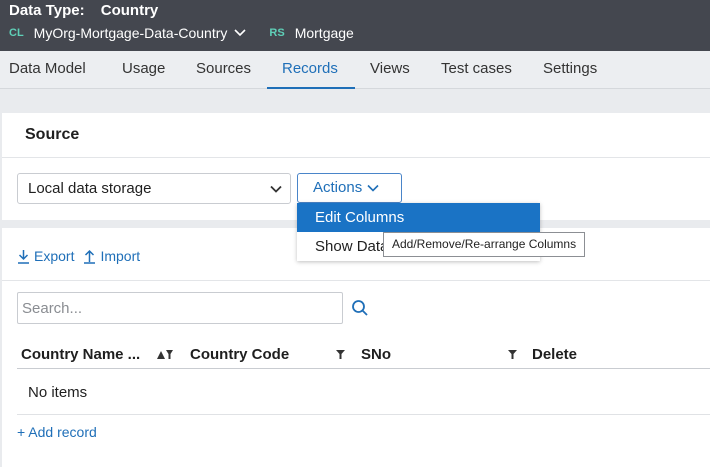 Image resolution: width=710 pixels, height=467 pixels. Describe the element at coordinates (223, 70) in the screenshot. I see `tab-sources: Sources` at that location.